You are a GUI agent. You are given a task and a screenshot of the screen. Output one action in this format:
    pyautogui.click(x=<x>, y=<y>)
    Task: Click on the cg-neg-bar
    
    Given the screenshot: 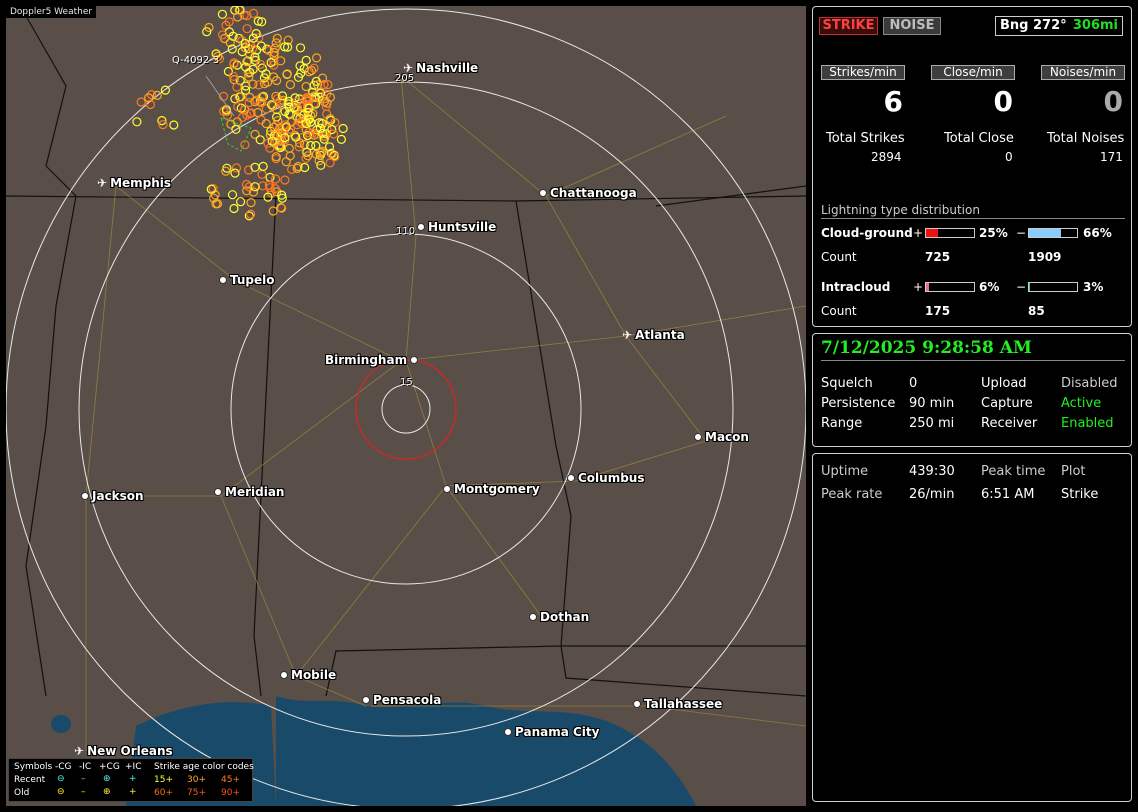 What is the action you would take?
    pyautogui.click(x=1053, y=233)
    